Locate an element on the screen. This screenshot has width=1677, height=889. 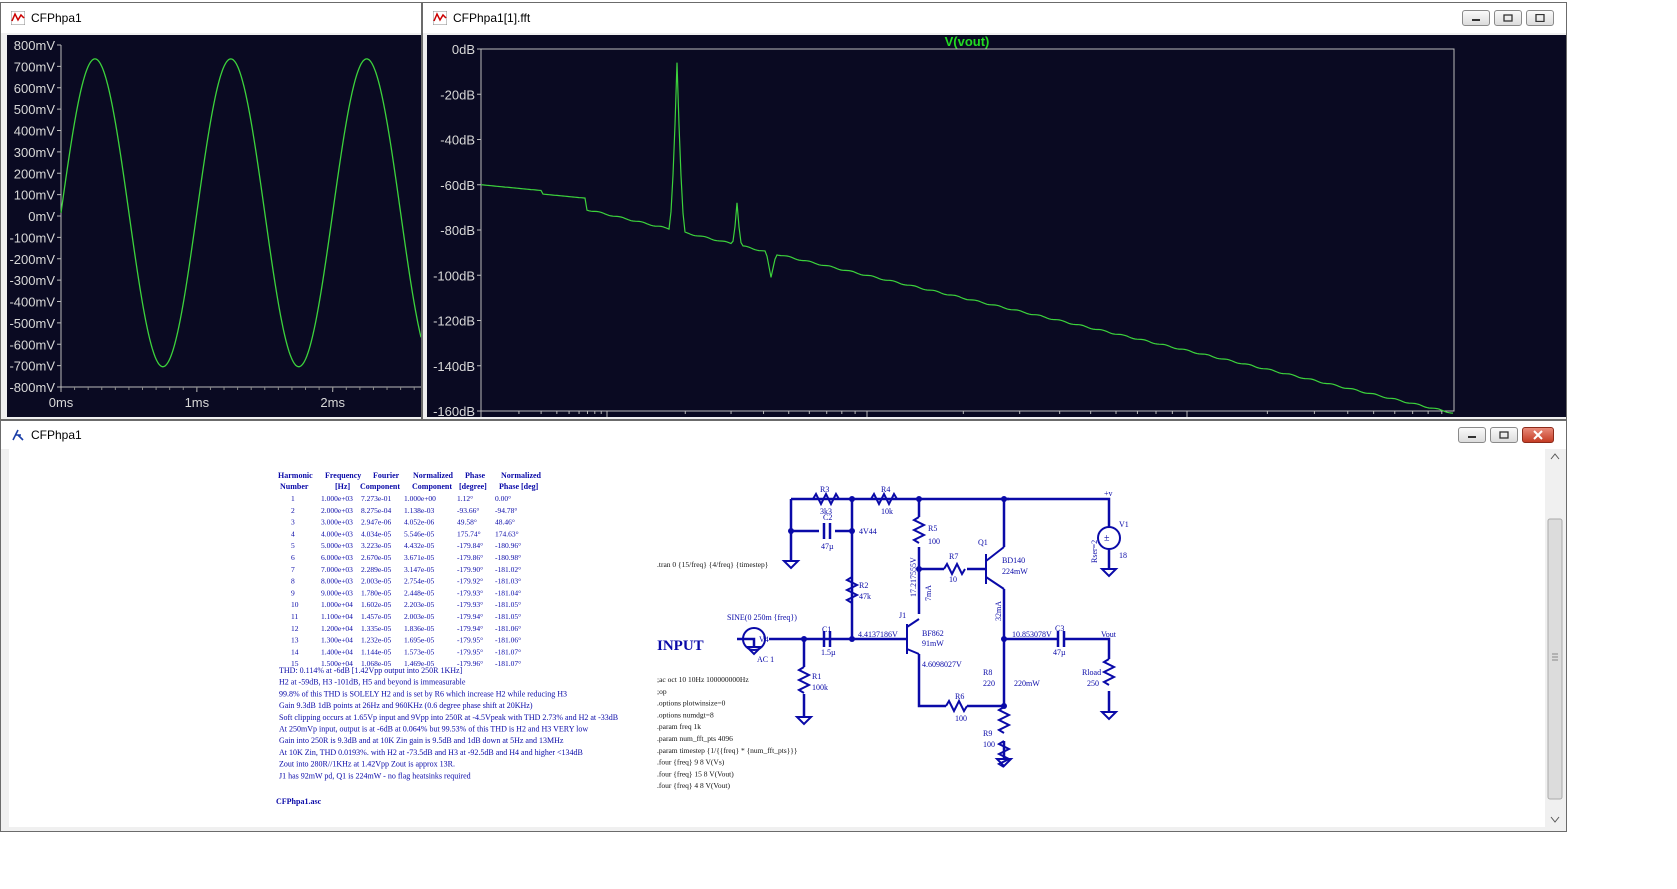
resistor-rload is located at coordinates (1109, 672).